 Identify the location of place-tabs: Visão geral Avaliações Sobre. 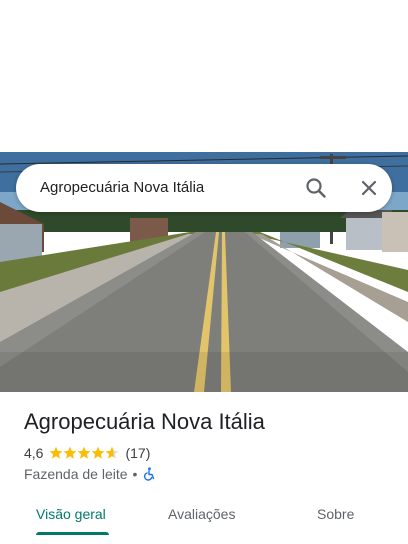
(204, 514).